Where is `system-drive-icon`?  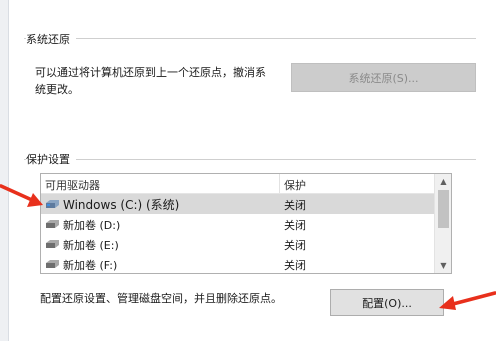 system-drive-icon is located at coordinates (52, 204).